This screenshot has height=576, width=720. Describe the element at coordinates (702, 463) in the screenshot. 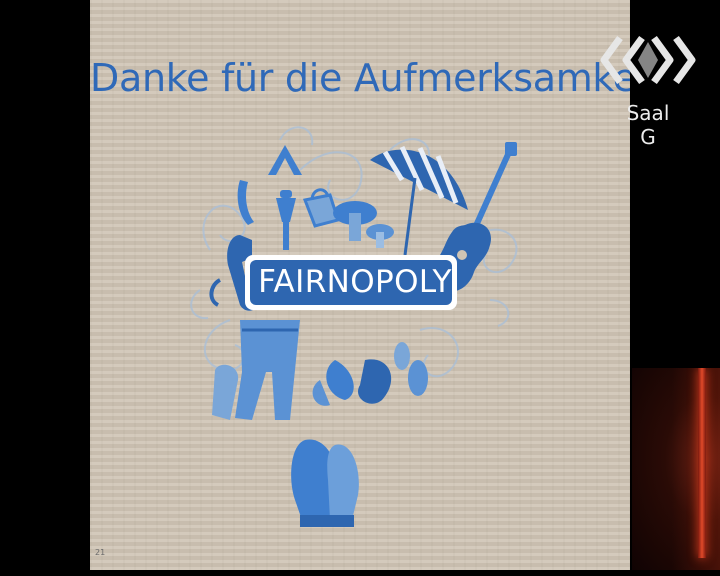

I see `light-beam` at that location.